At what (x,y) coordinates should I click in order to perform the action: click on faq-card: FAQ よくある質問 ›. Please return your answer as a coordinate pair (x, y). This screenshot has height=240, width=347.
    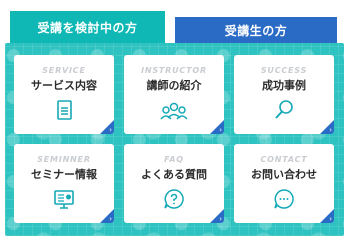
    Looking at the image, I should click on (174, 183).